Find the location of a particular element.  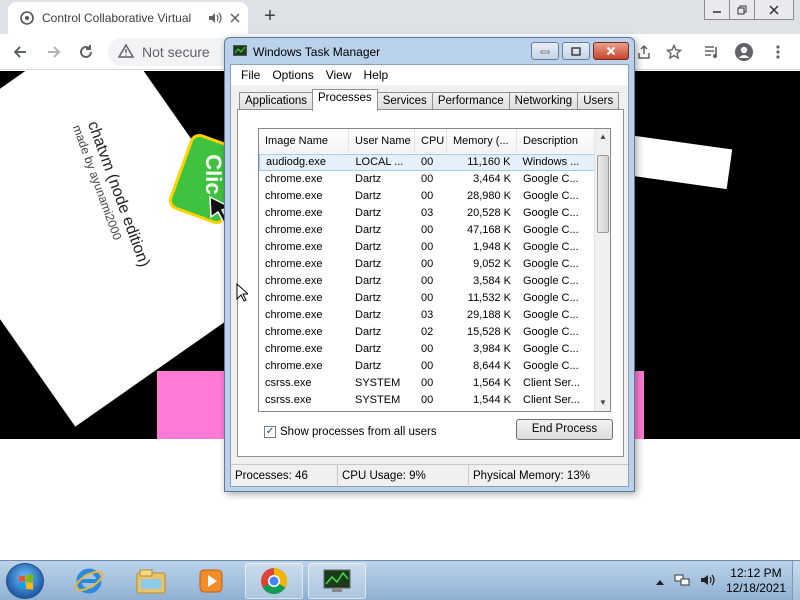

media-player-icon is located at coordinates (211, 581).